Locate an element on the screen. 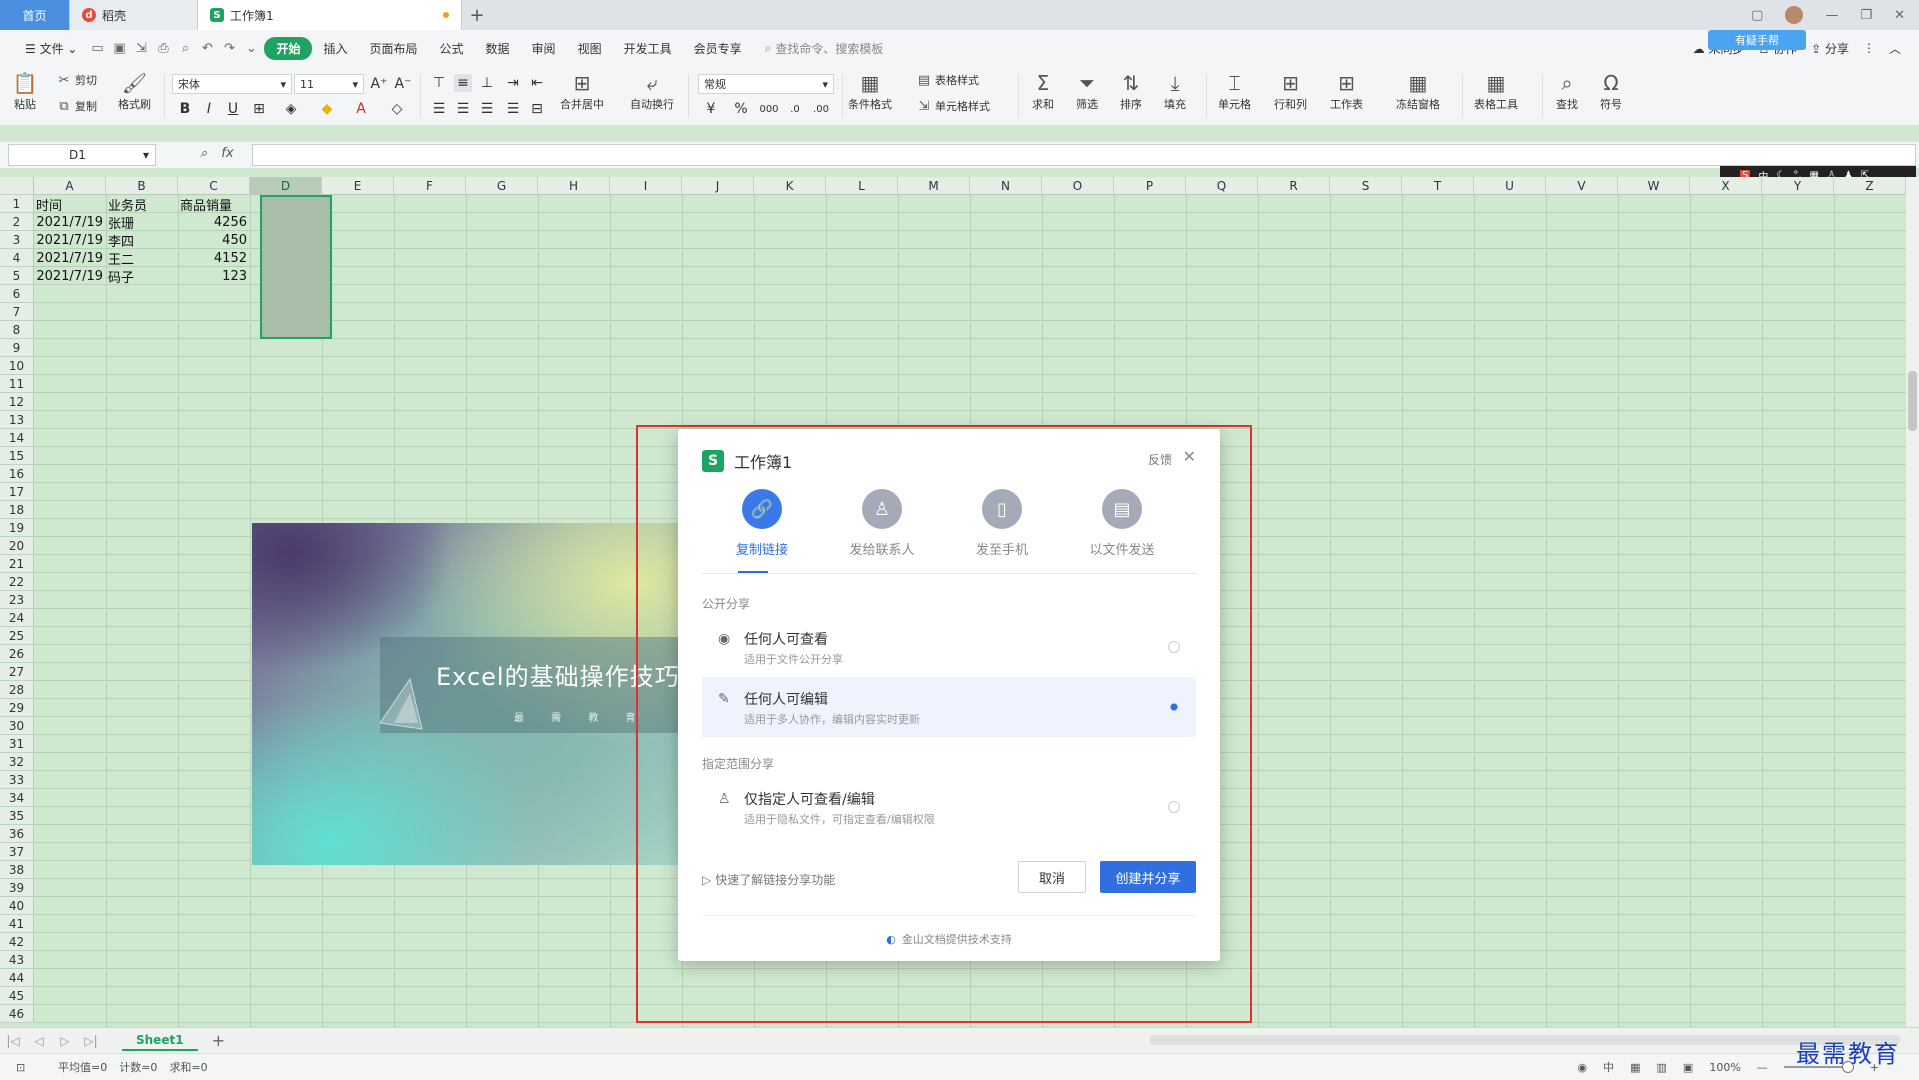 The image size is (1919, 1080). column-header-e: E is located at coordinates (358, 186).